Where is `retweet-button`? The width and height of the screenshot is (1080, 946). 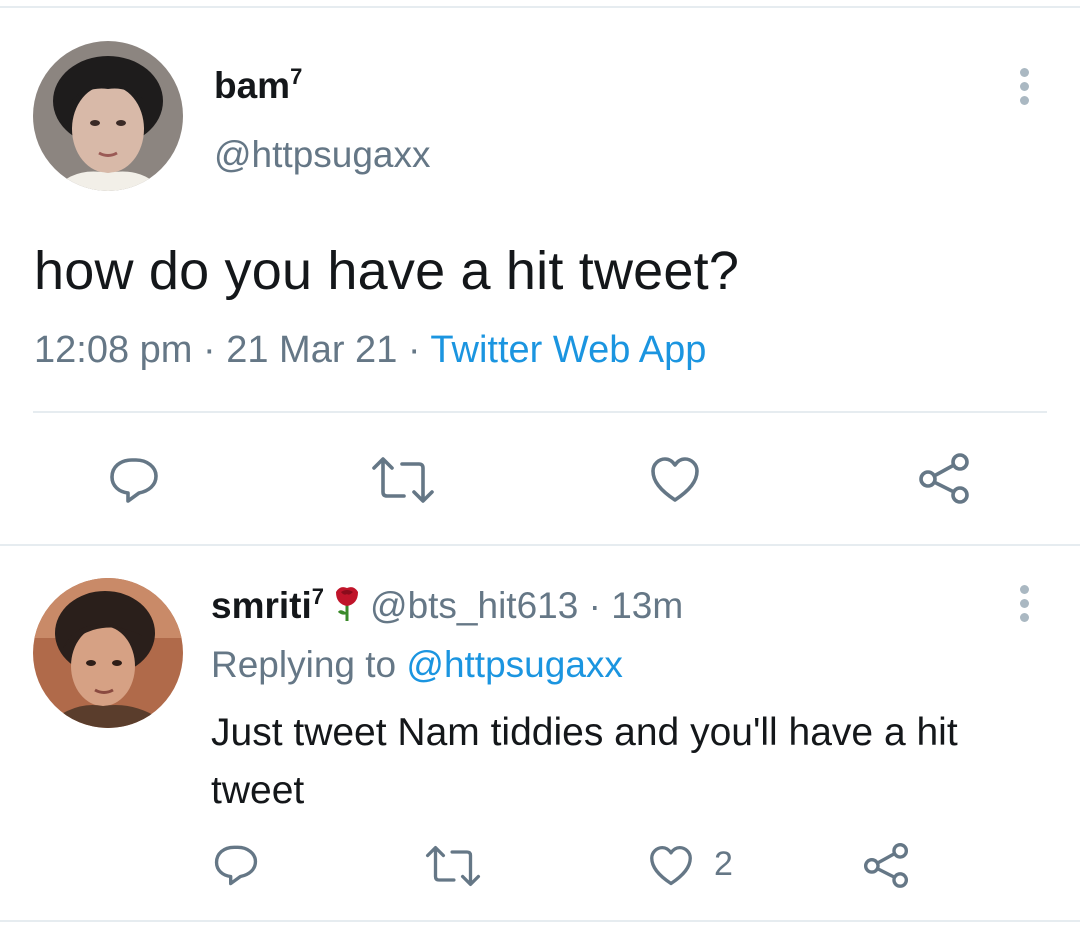
retweet-button is located at coordinates (403, 480).